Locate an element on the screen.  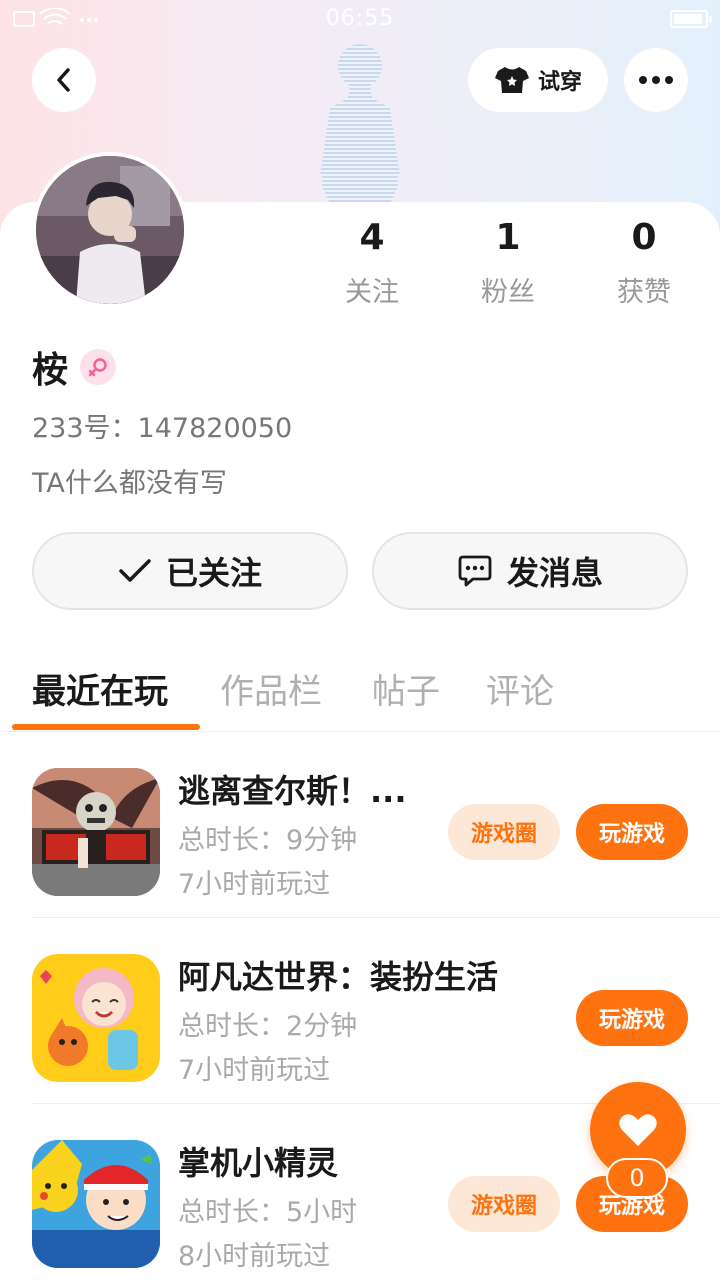
user-id: 233号：147820050 is located at coordinates (162, 425).